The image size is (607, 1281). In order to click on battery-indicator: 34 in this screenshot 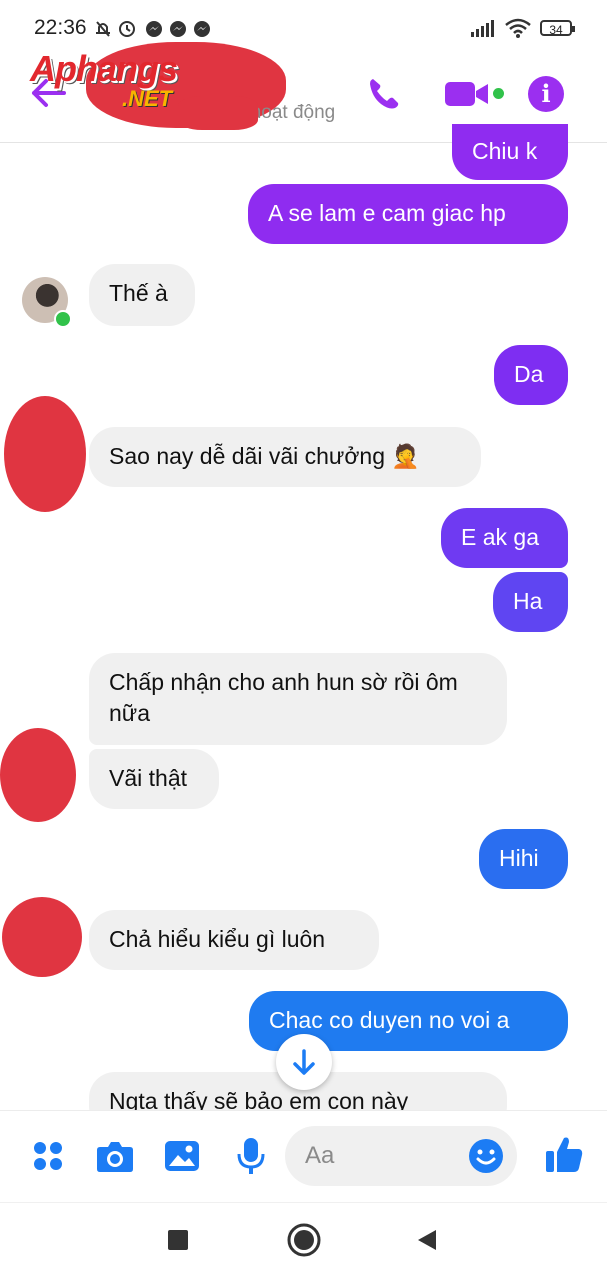, I will do `click(557, 28)`.